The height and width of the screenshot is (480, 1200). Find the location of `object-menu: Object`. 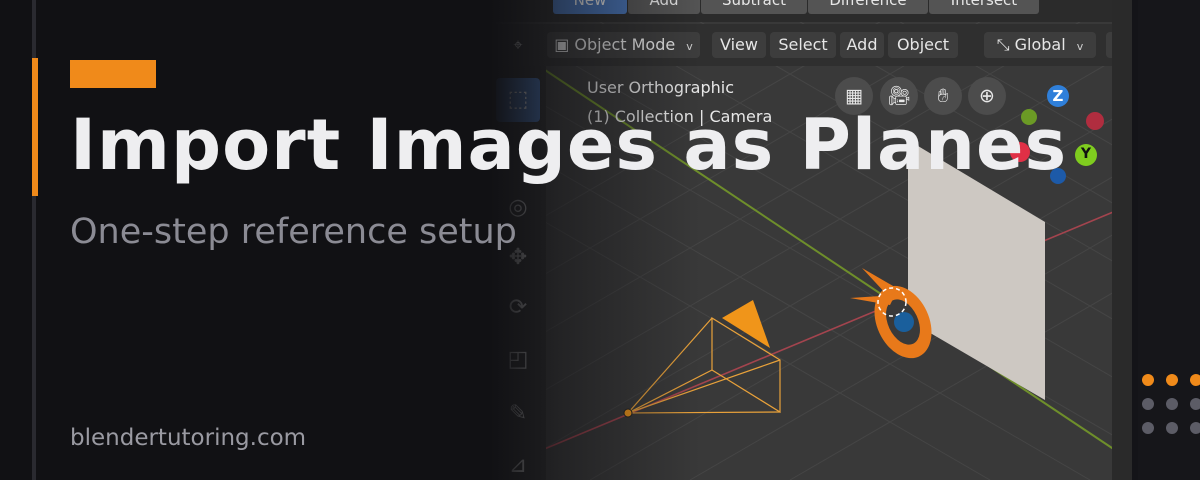

object-menu: Object is located at coordinates (923, 45).